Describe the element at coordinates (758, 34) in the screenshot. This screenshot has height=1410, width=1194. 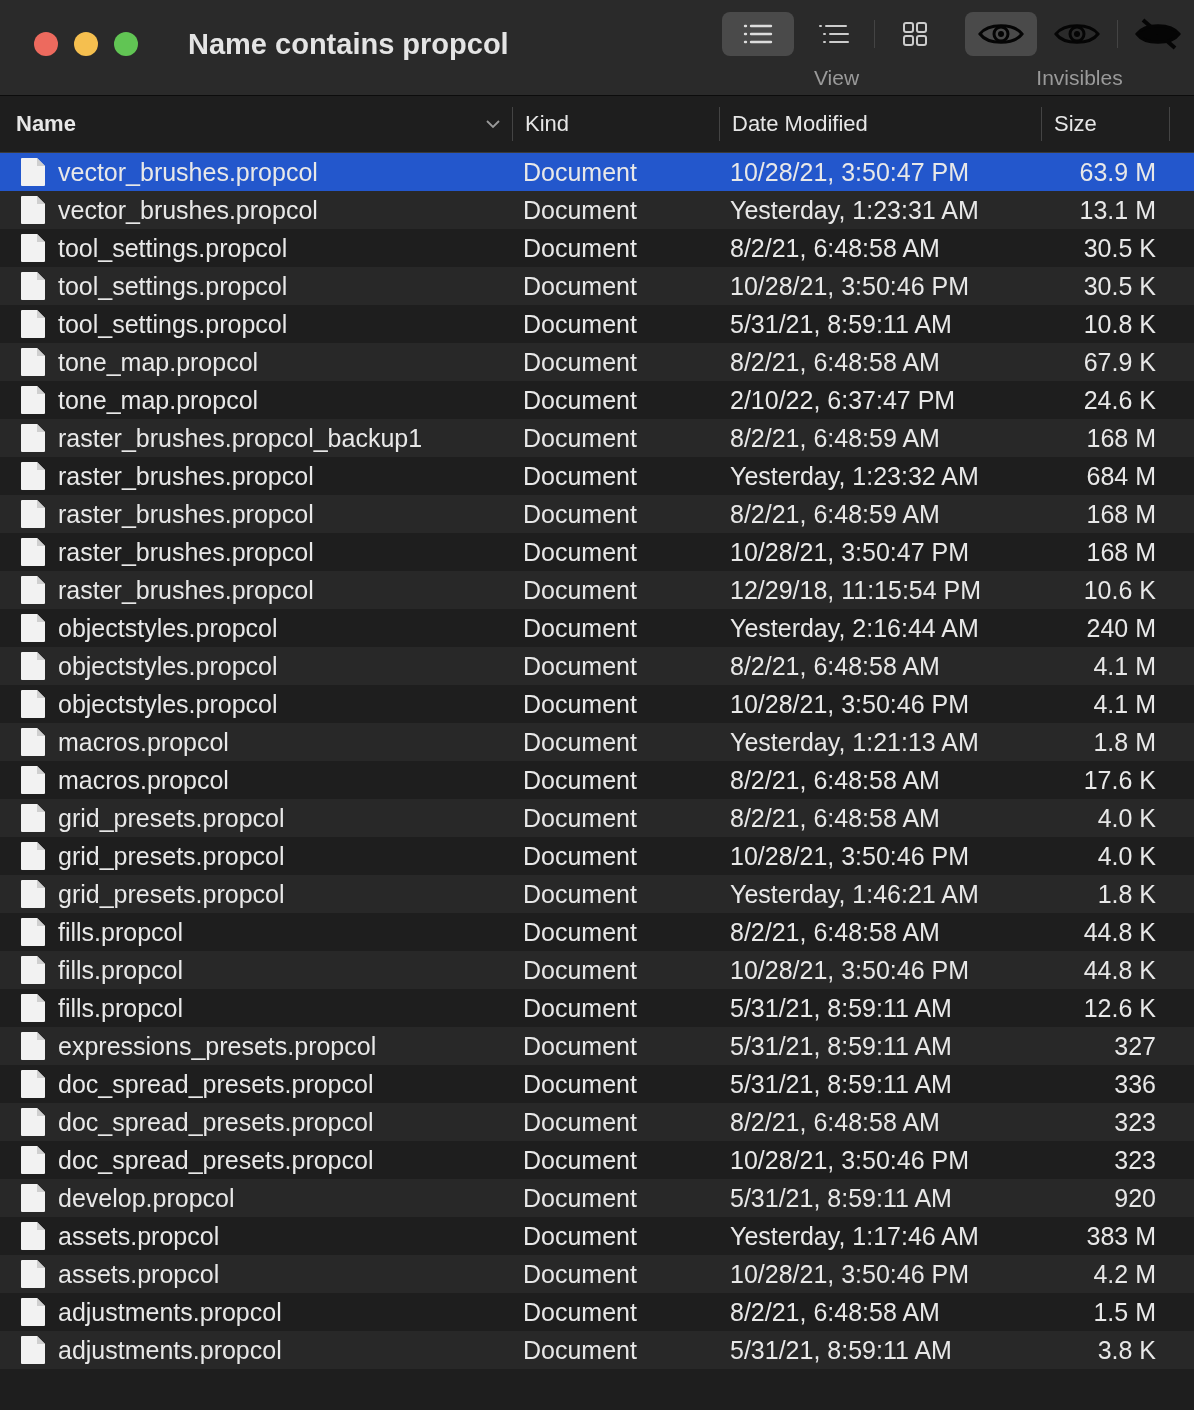
I see `list-view-button` at that location.